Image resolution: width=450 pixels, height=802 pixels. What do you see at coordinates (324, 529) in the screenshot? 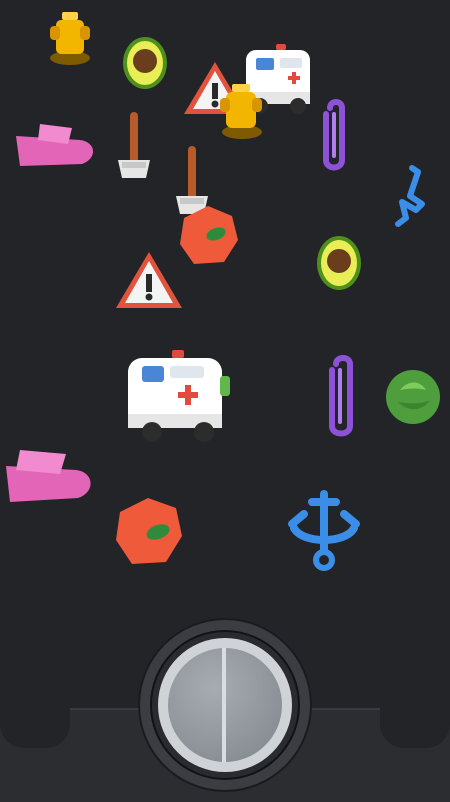
I see `anchor-icon` at bounding box center [324, 529].